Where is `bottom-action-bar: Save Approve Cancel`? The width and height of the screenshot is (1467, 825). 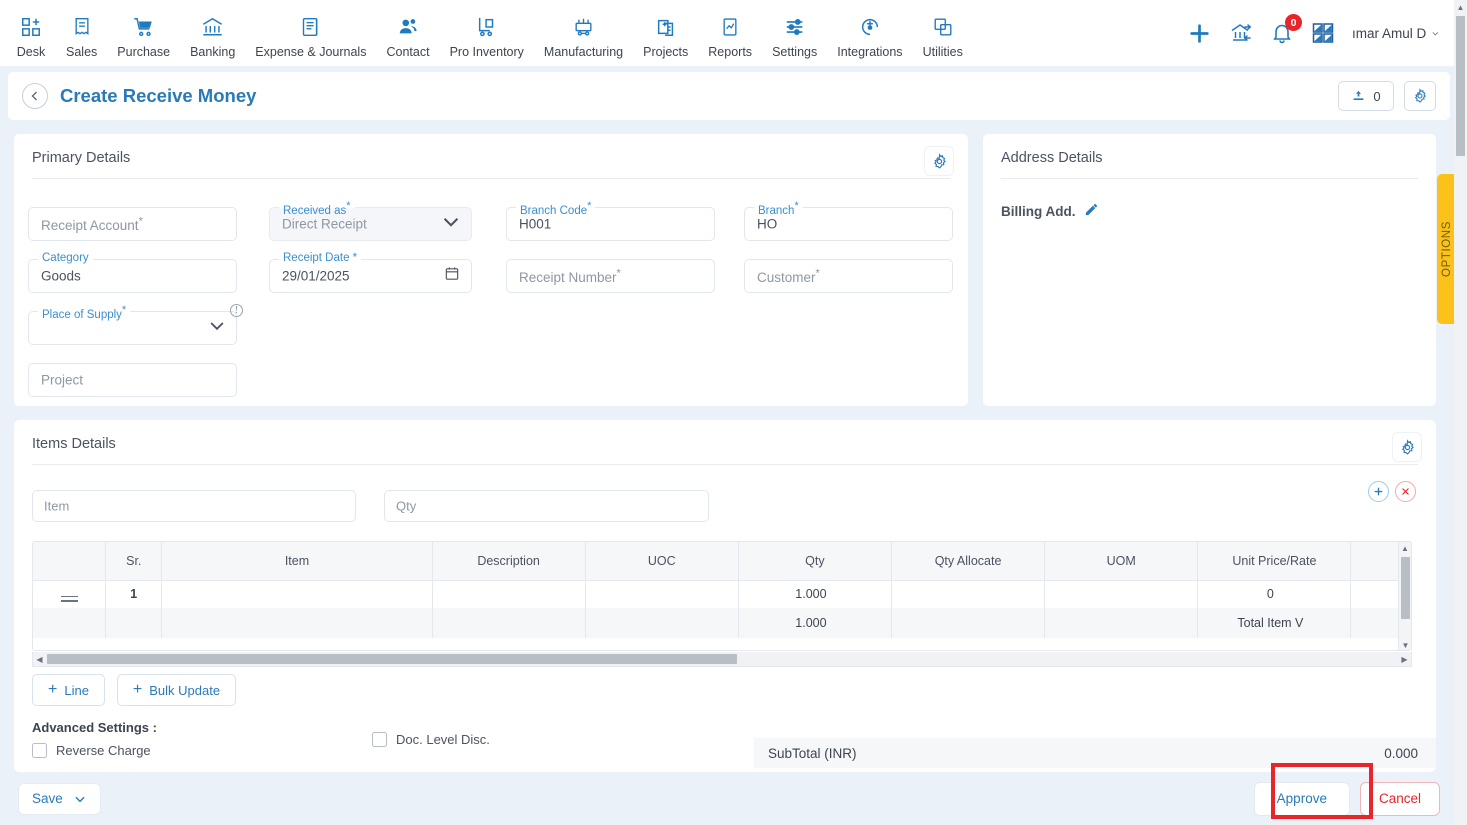
bottom-action-bar: Save Approve Cancel is located at coordinates (729, 798).